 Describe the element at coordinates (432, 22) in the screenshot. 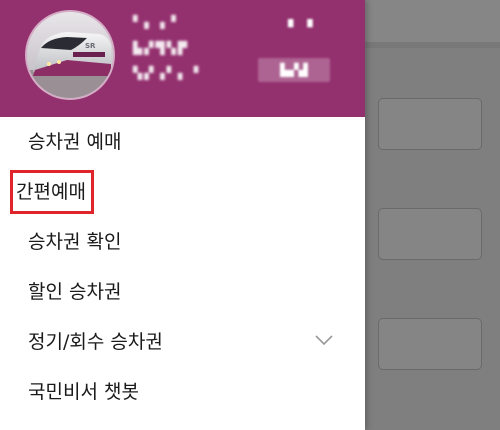

I see `background-top-bar` at that location.